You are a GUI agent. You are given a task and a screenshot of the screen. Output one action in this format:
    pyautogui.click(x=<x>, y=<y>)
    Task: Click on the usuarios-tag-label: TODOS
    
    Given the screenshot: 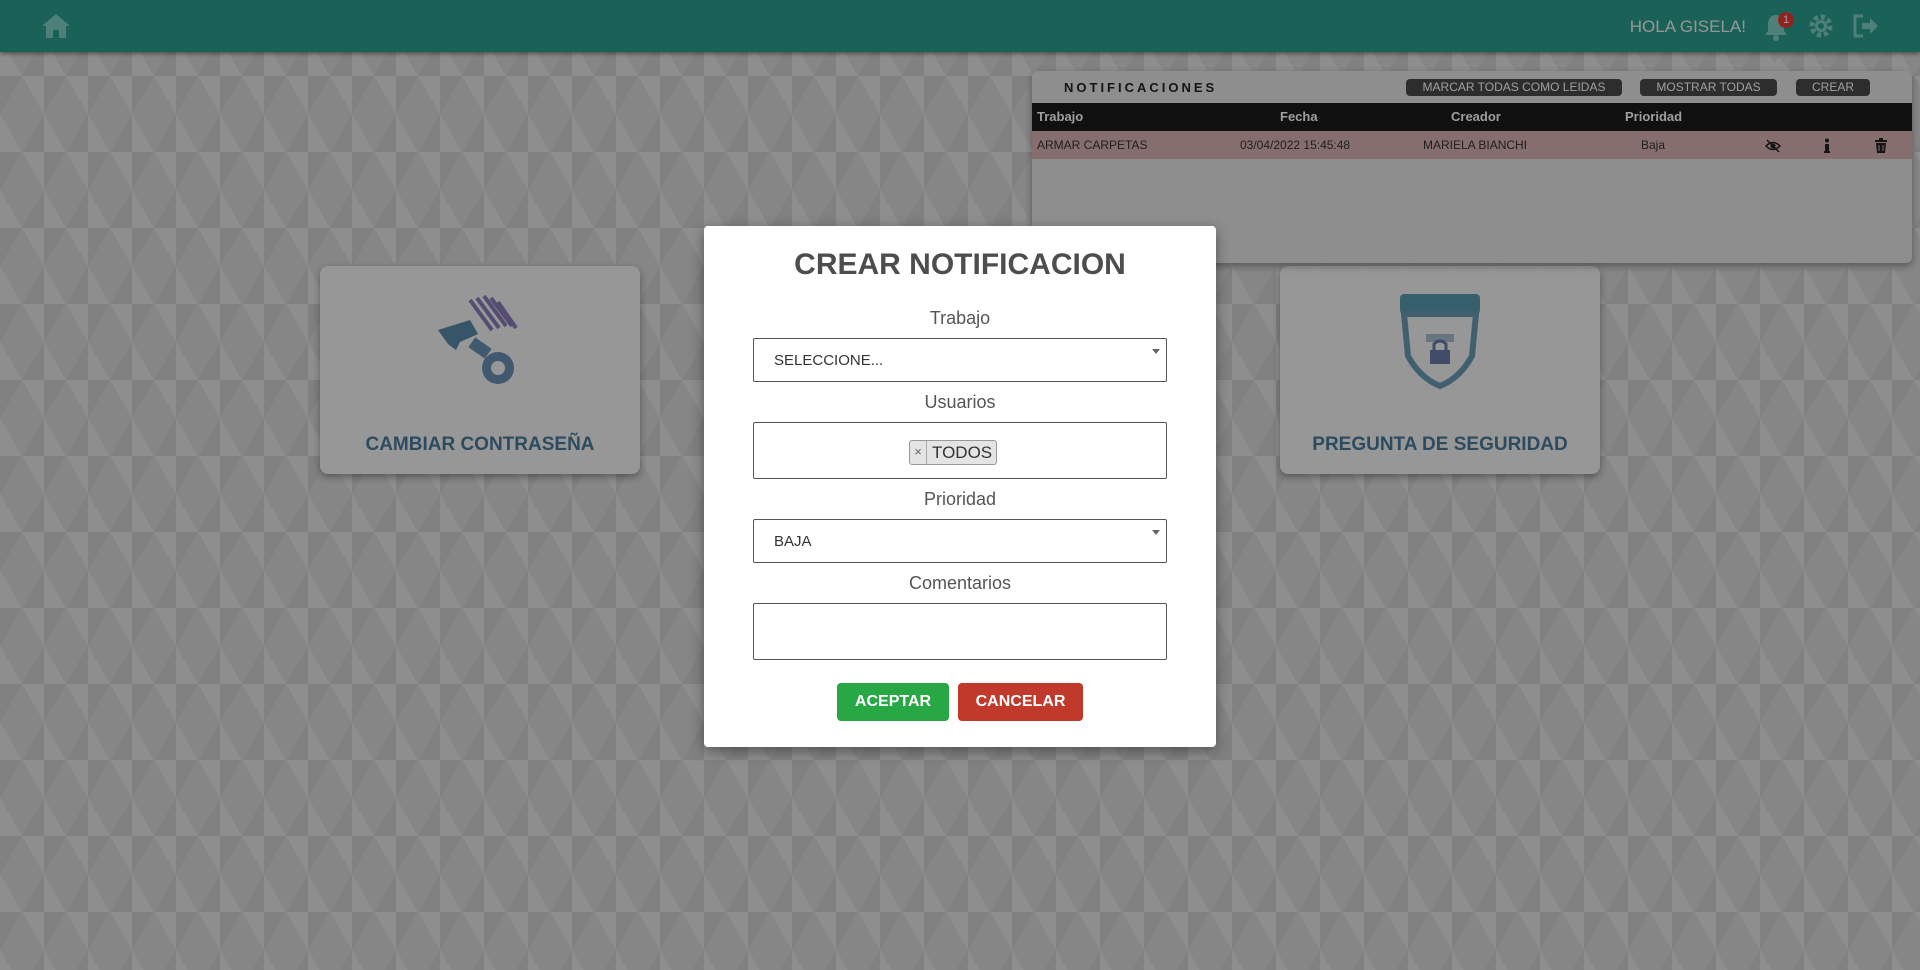 What is the action you would take?
    pyautogui.click(x=962, y=452)
    